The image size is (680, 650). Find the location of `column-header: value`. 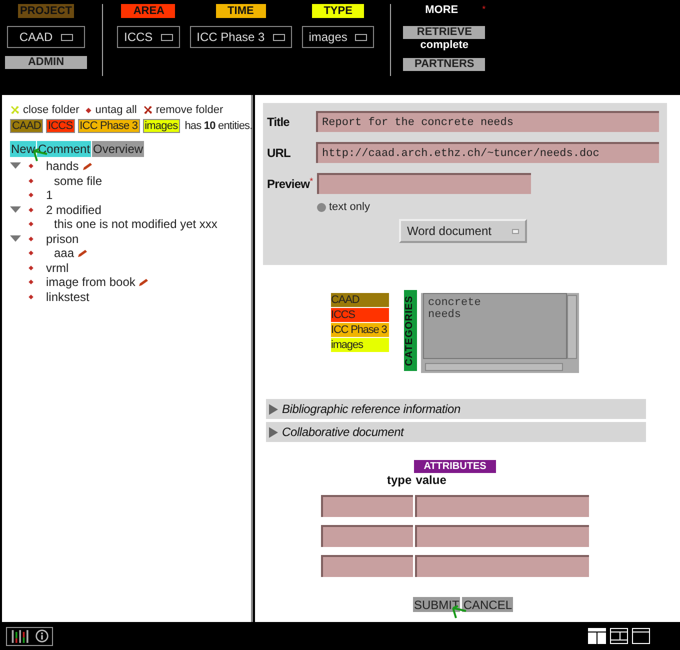

column-header: value is located at coordinates (431, 480).